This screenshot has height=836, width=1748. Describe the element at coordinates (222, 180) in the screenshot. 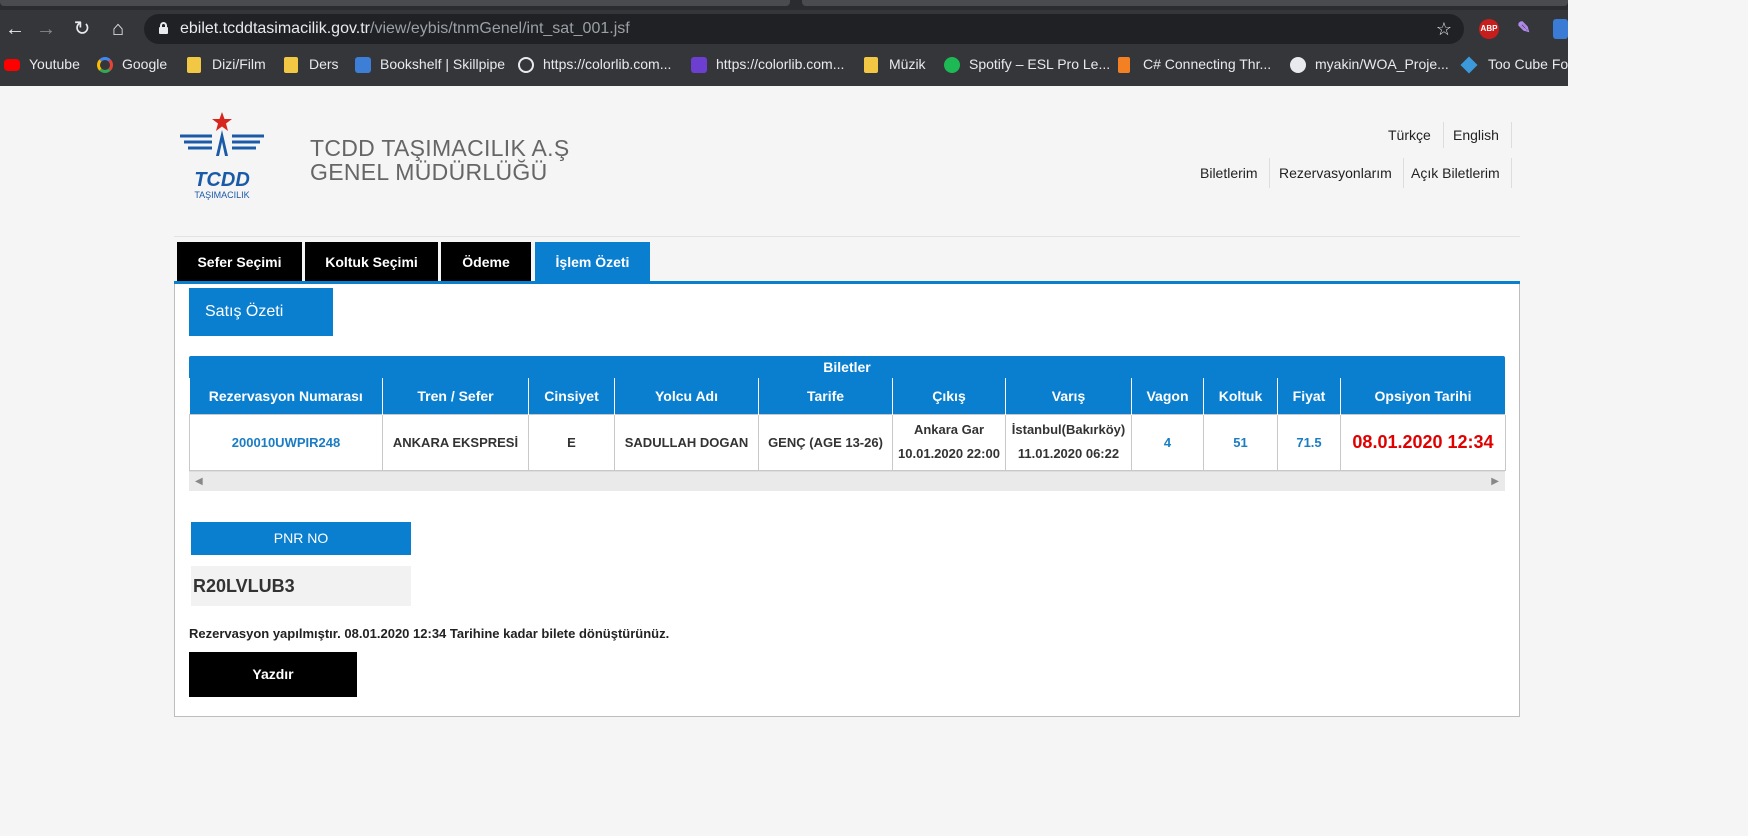

I see `logo-text: TCDD` at that location.